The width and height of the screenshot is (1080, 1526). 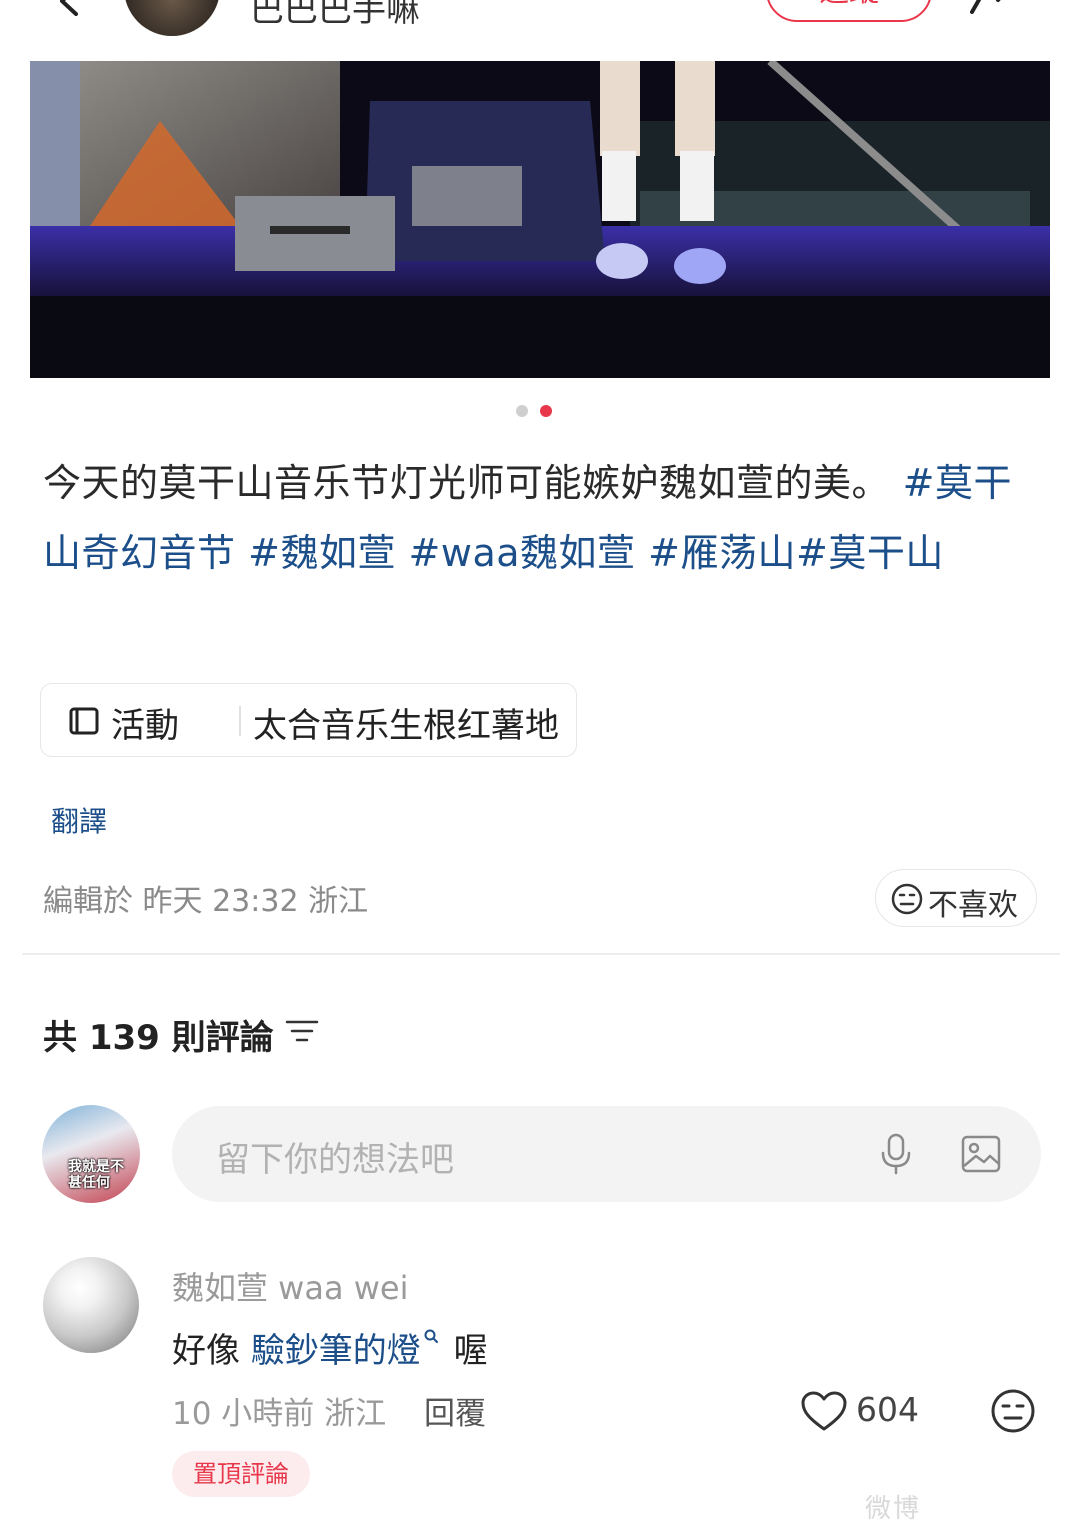 I want to click on back-icon, so click(x=69, y=8).